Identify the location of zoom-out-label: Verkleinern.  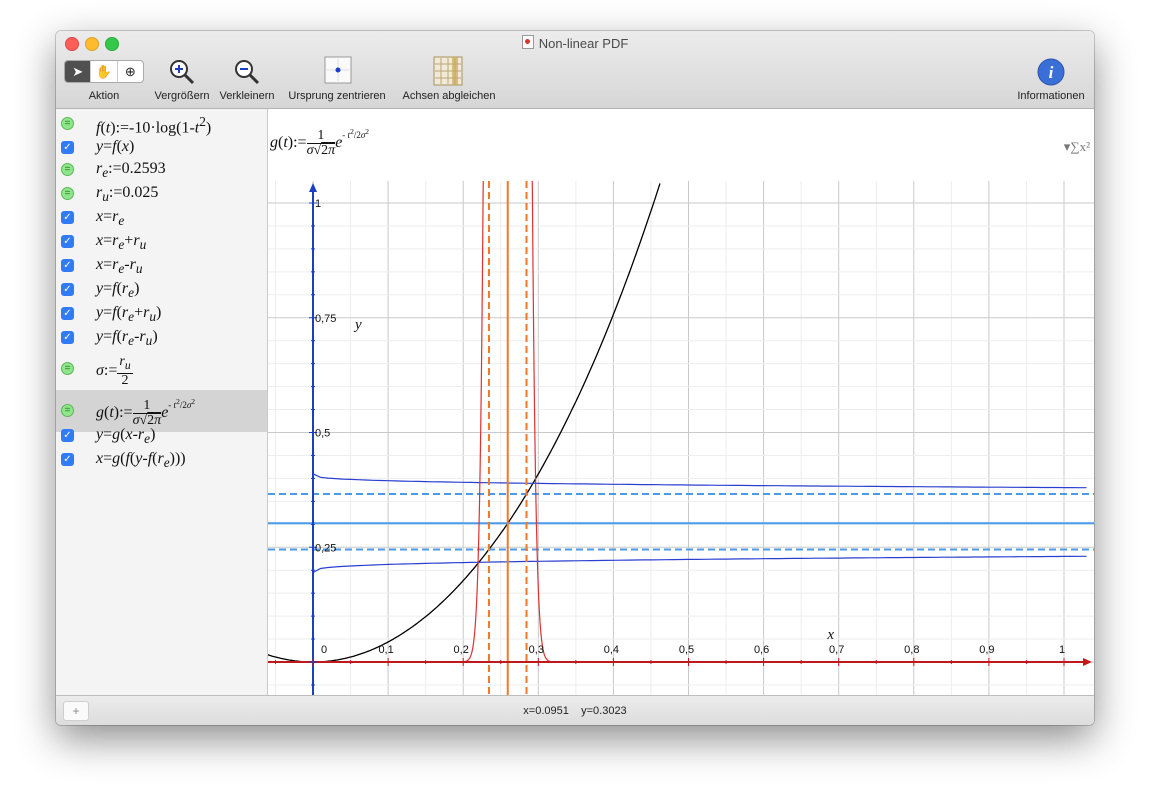
(247, 96).